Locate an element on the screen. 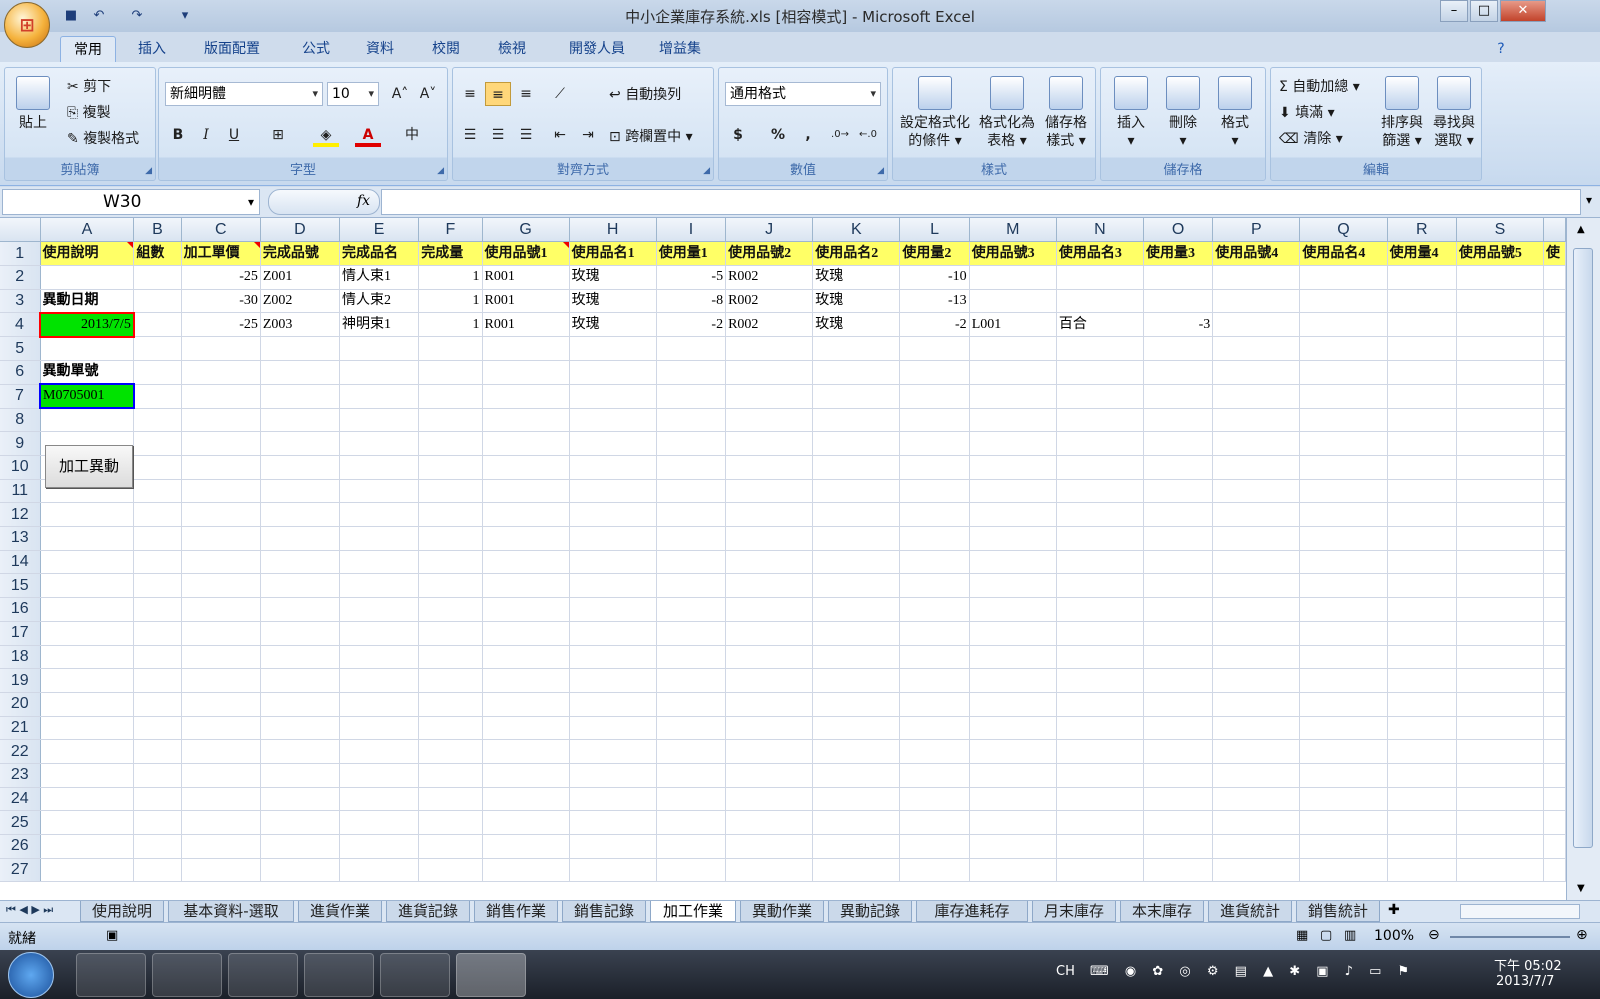 Image resolution: width=1600 pixels, height=999 pixels. row-header: 4 is located at coordinates (20, 325).